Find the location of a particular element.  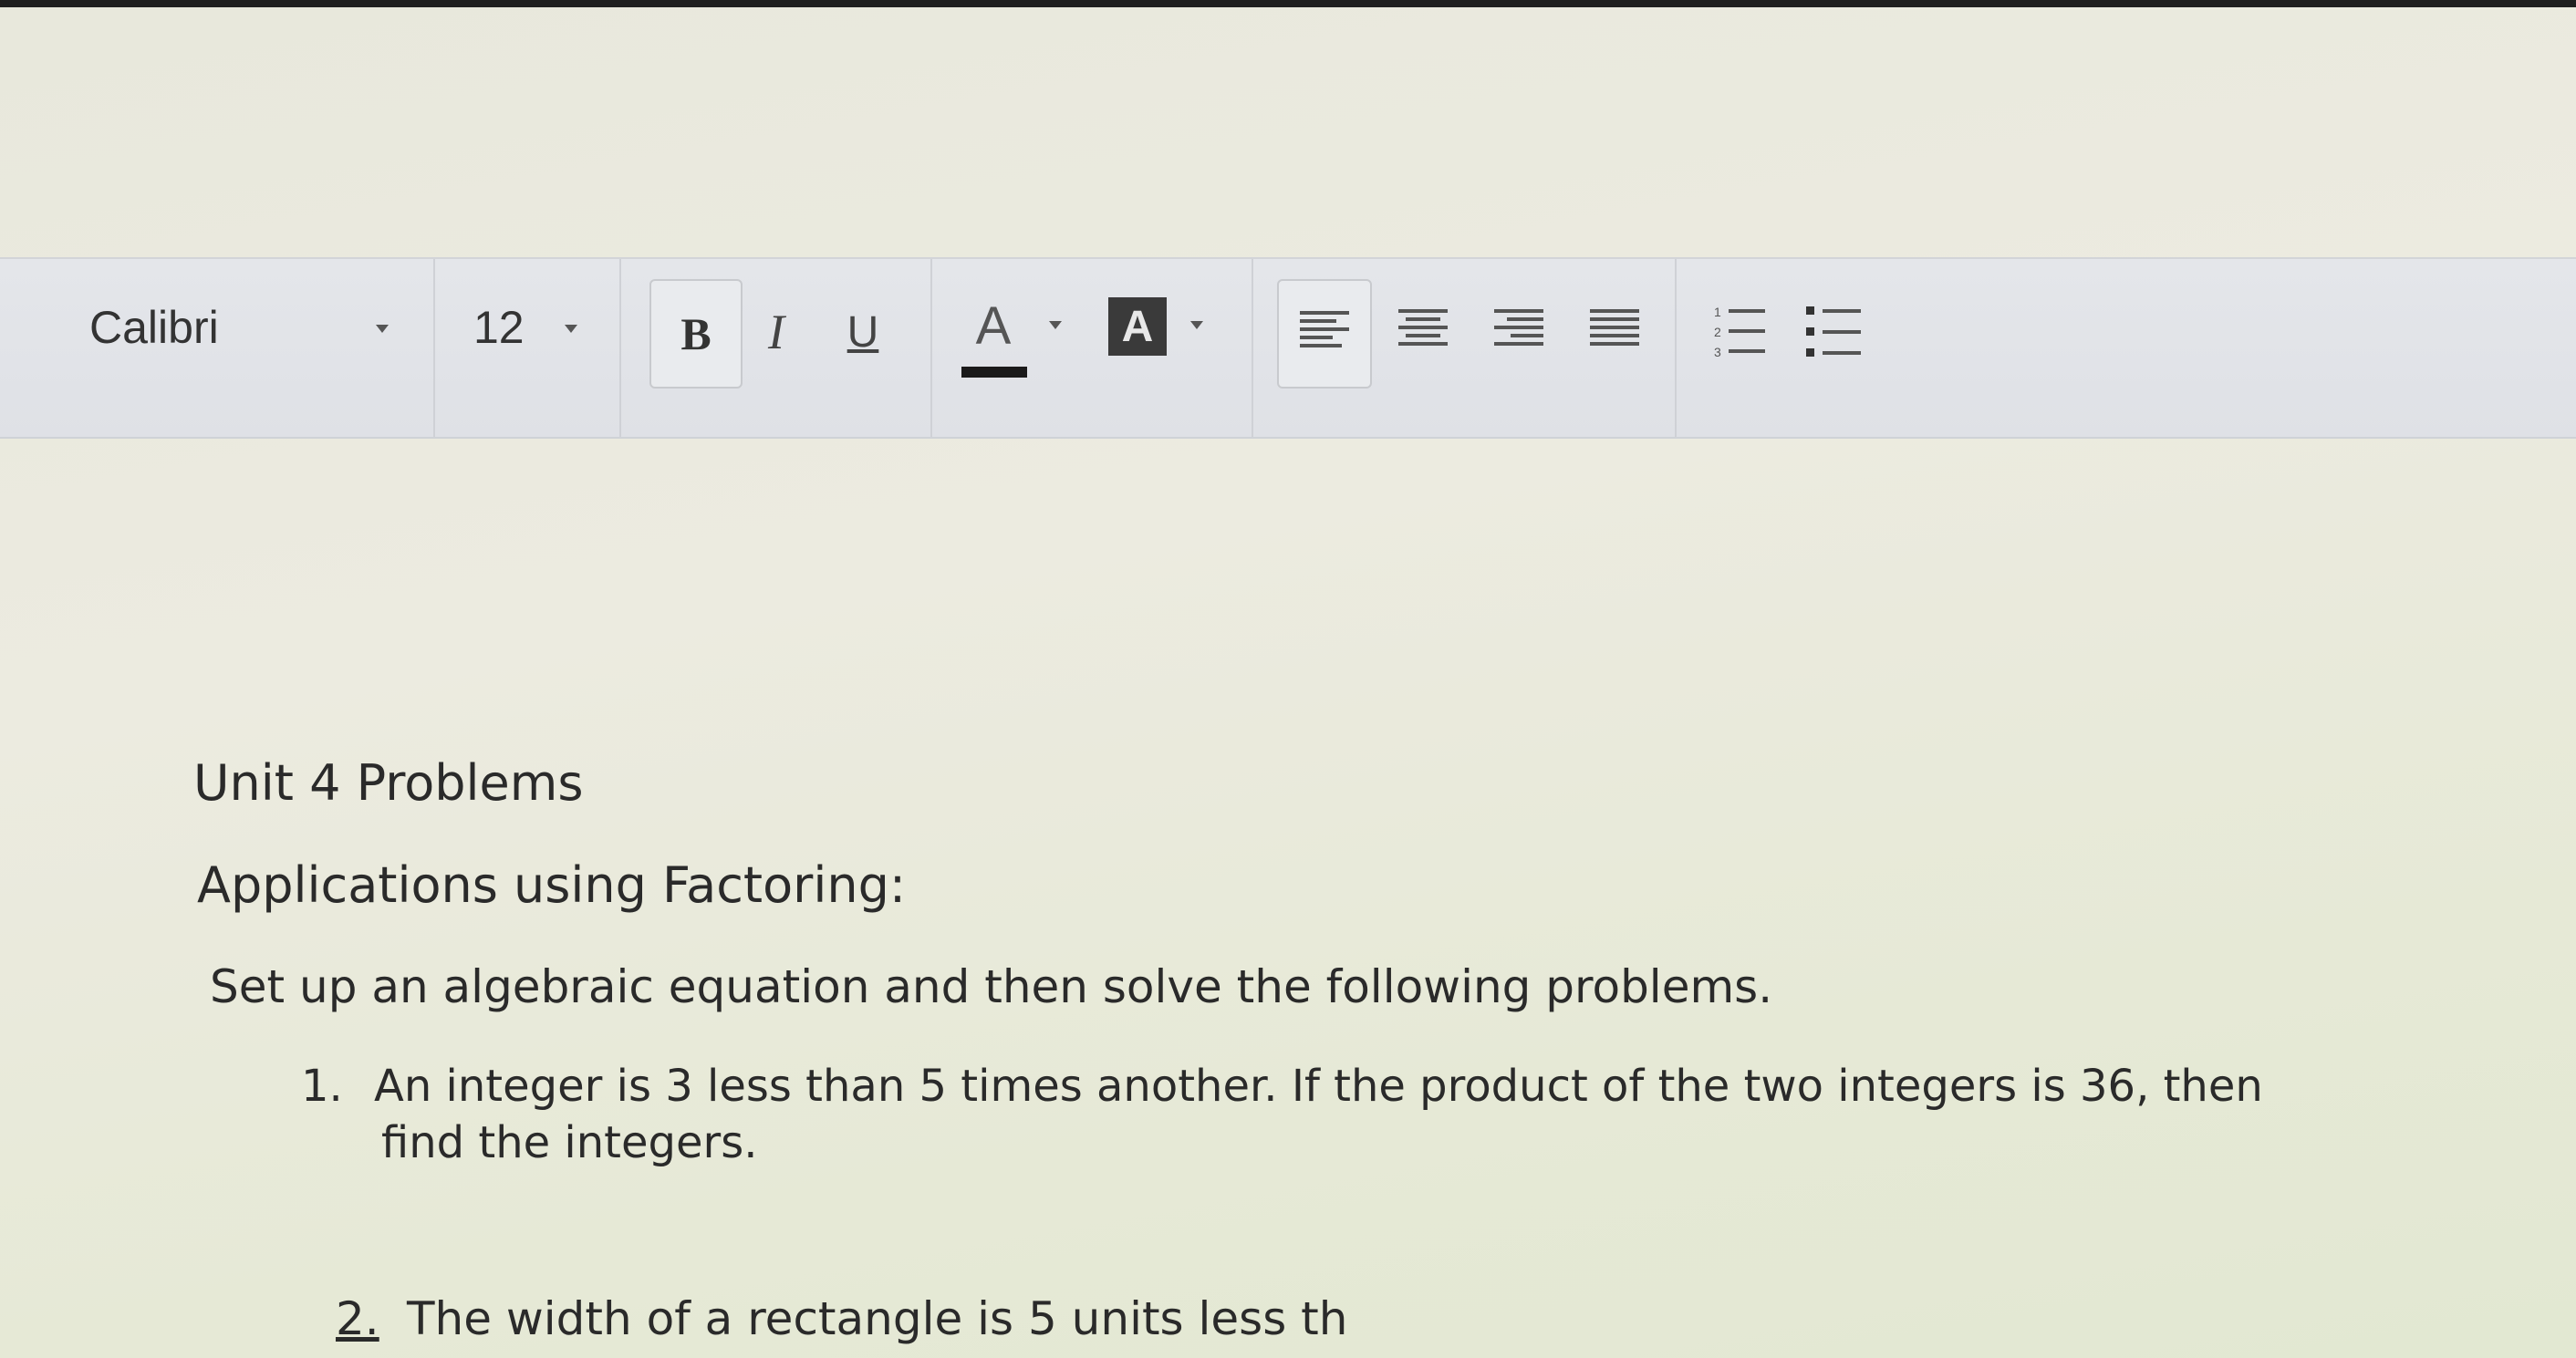

align-right-button is located at coordinates (1519, 332).